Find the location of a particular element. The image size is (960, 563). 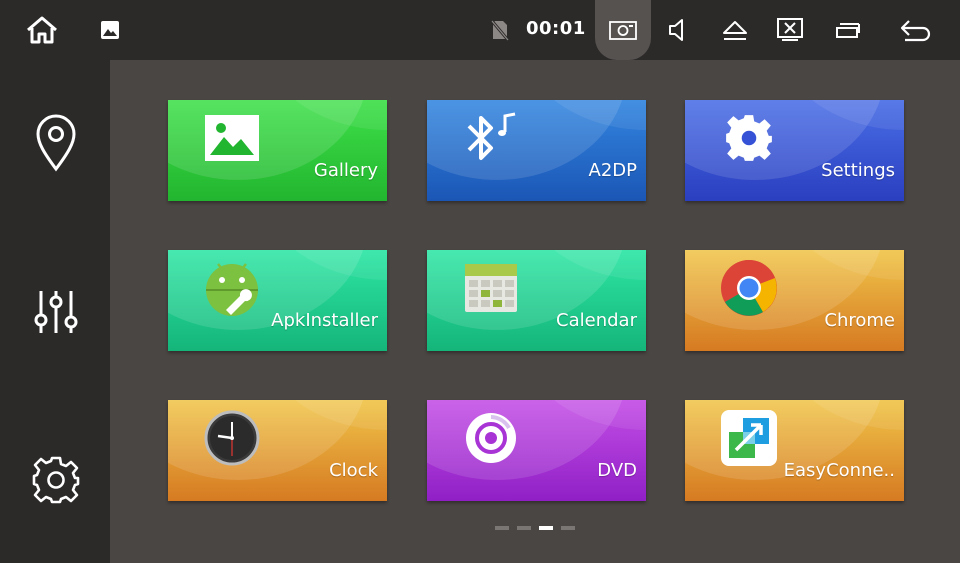

eject-icon is located at coordinates (735, 30).